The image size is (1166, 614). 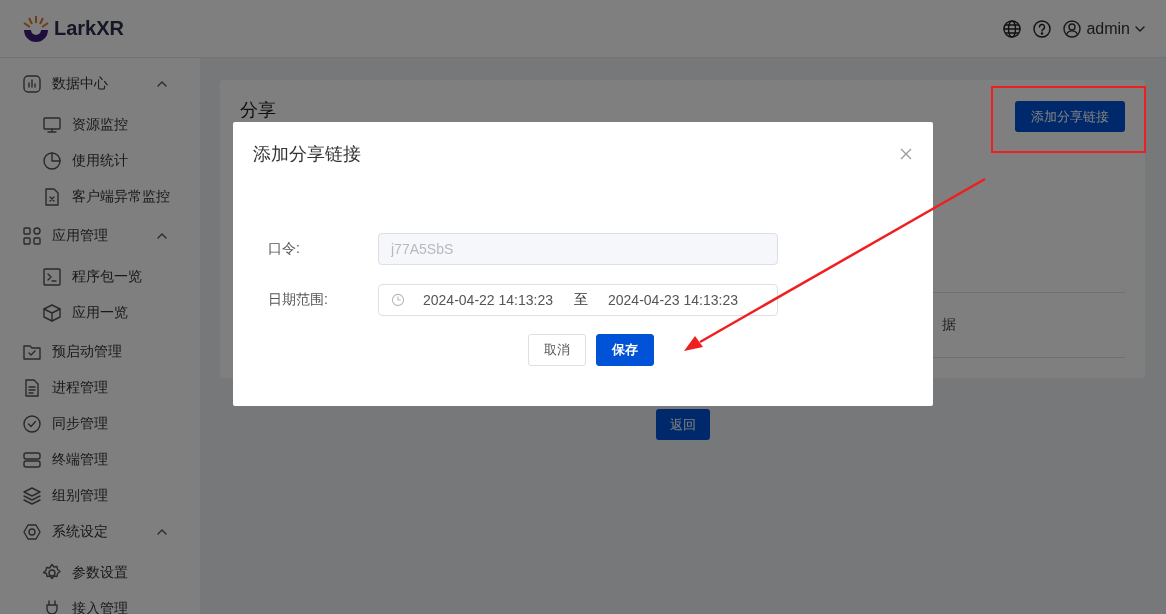 I want to click on file-icon, so click(x=52, y=197).